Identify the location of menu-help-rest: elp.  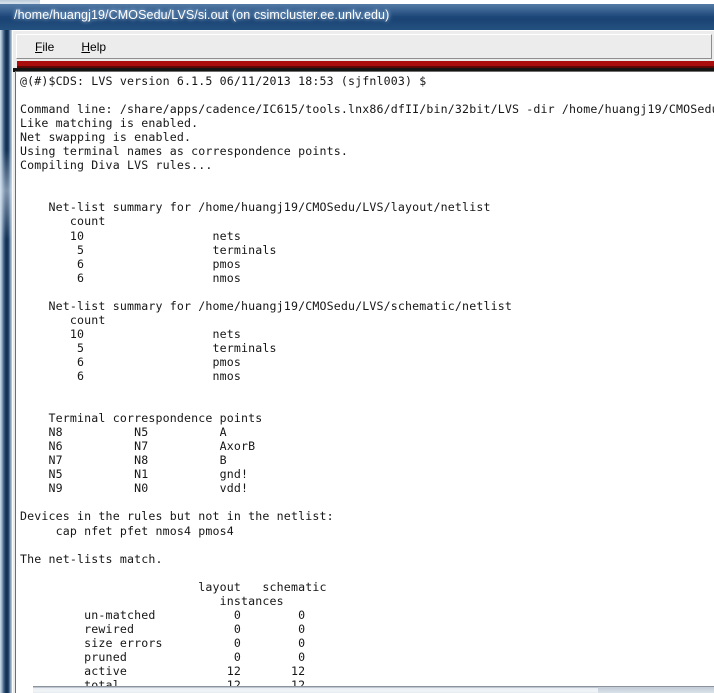
(98, 46).